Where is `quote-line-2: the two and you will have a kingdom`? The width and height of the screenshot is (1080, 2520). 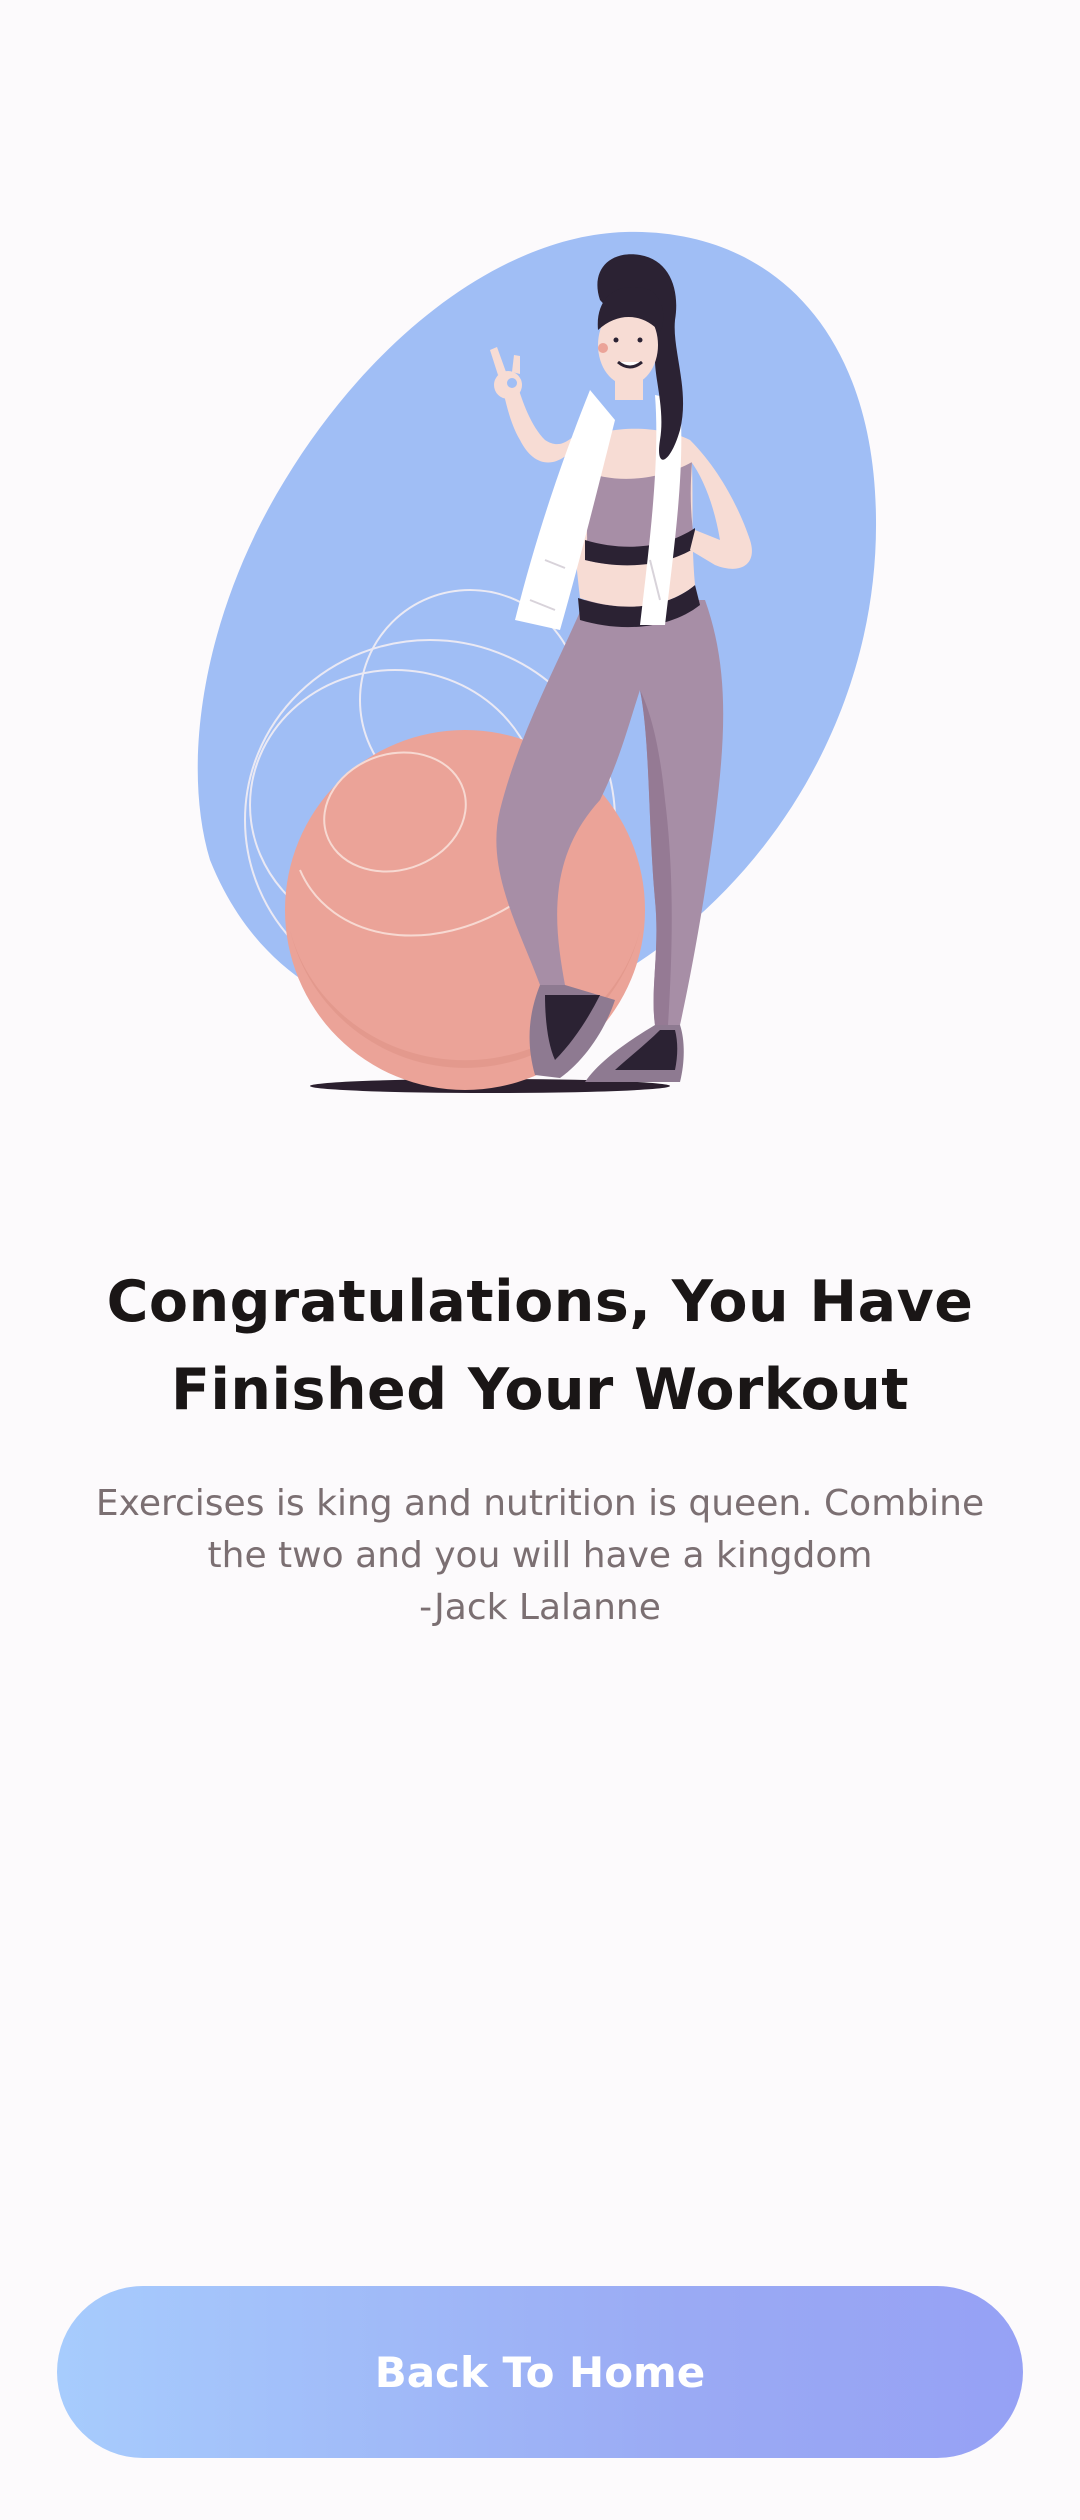
quote-line-2: the two and you will have a kingdom is located at coordinates (540, 1555).